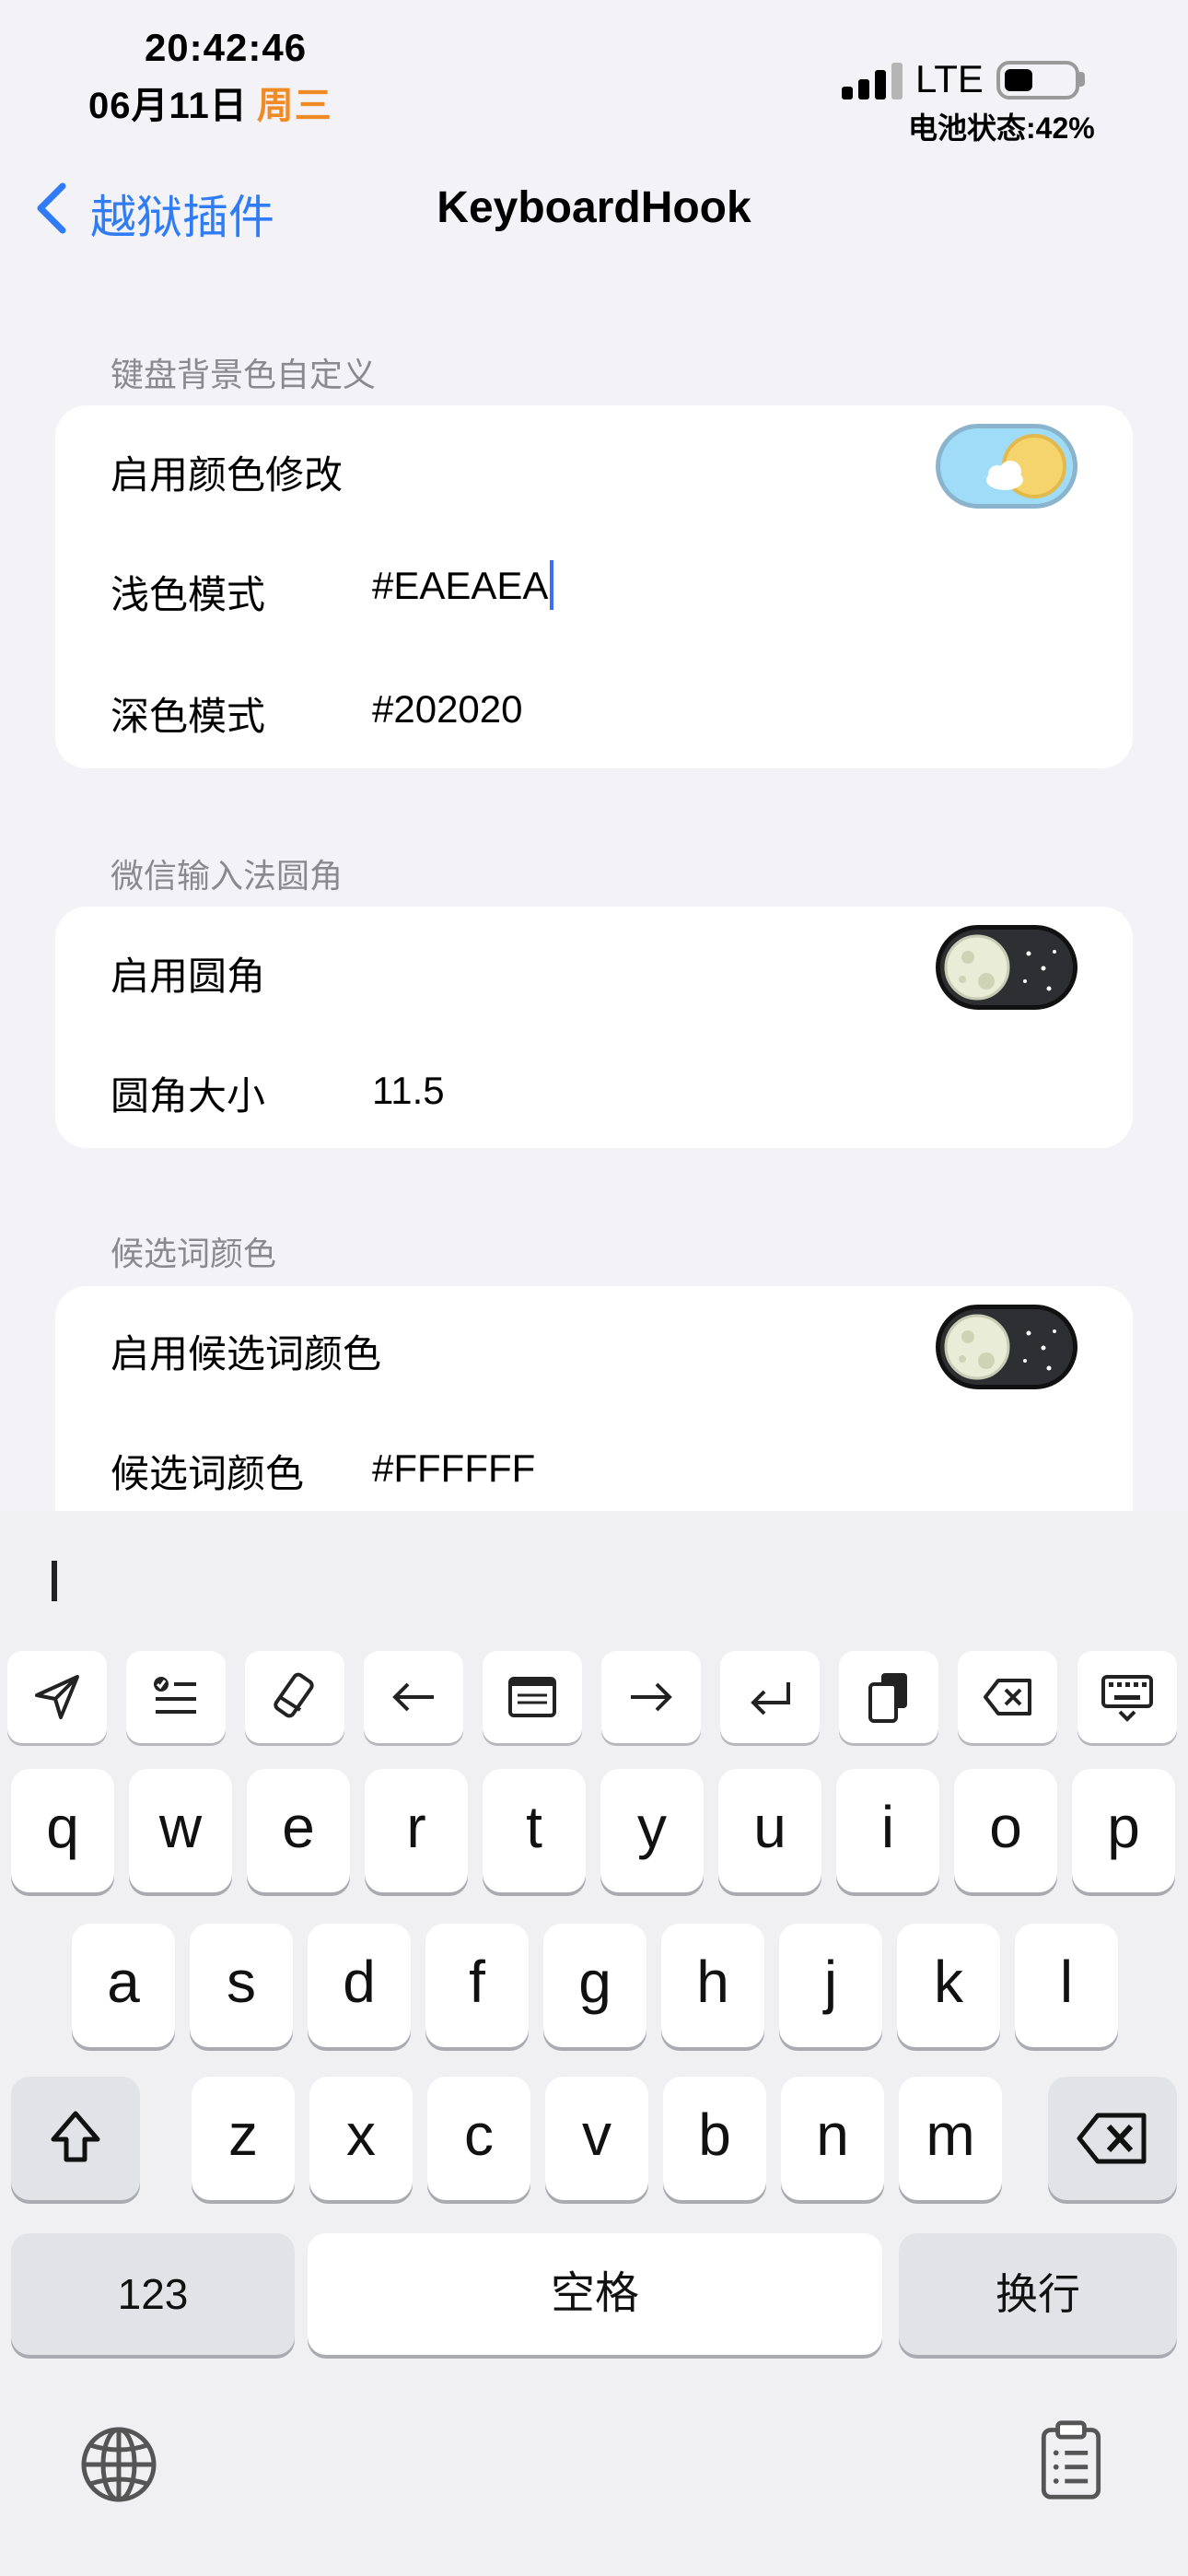  What do you see at coordinates (294, 106) in the screenshot?
I see `status-weekday: 周三` at bounding box center [294, 106].